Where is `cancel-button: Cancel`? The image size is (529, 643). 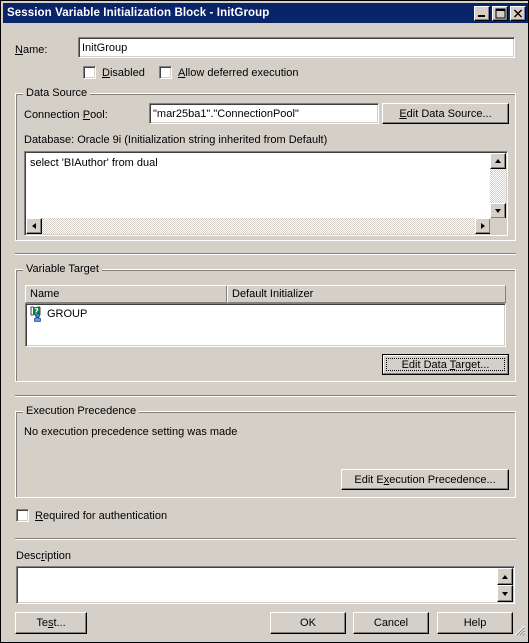
cancel-button: Cancel is located at coordinates (391, 623).